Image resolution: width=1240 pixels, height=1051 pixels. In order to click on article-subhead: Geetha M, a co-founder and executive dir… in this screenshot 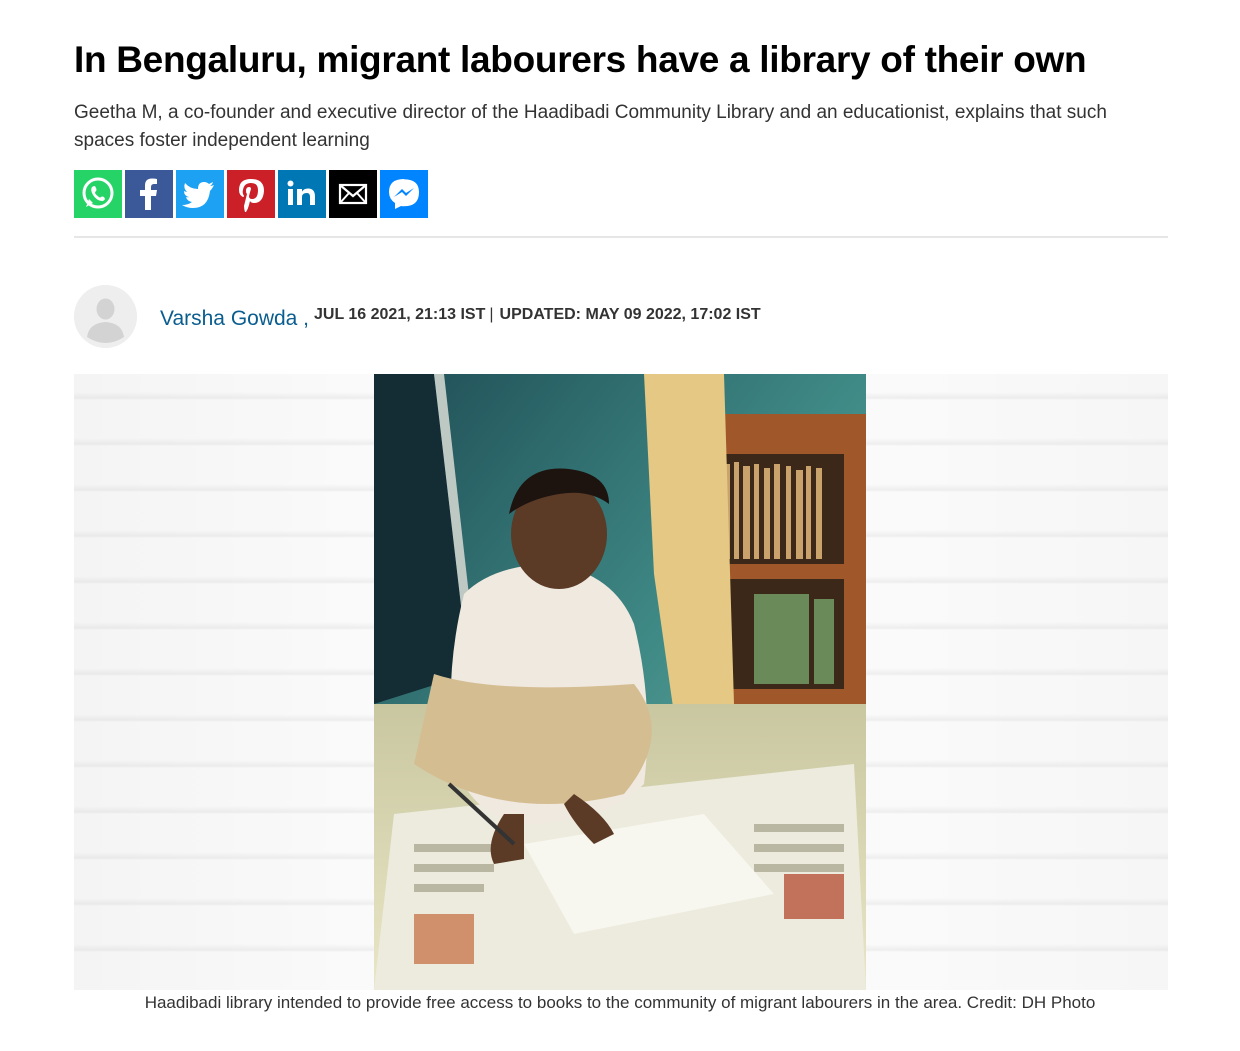, I will do `click(590, 126)`.